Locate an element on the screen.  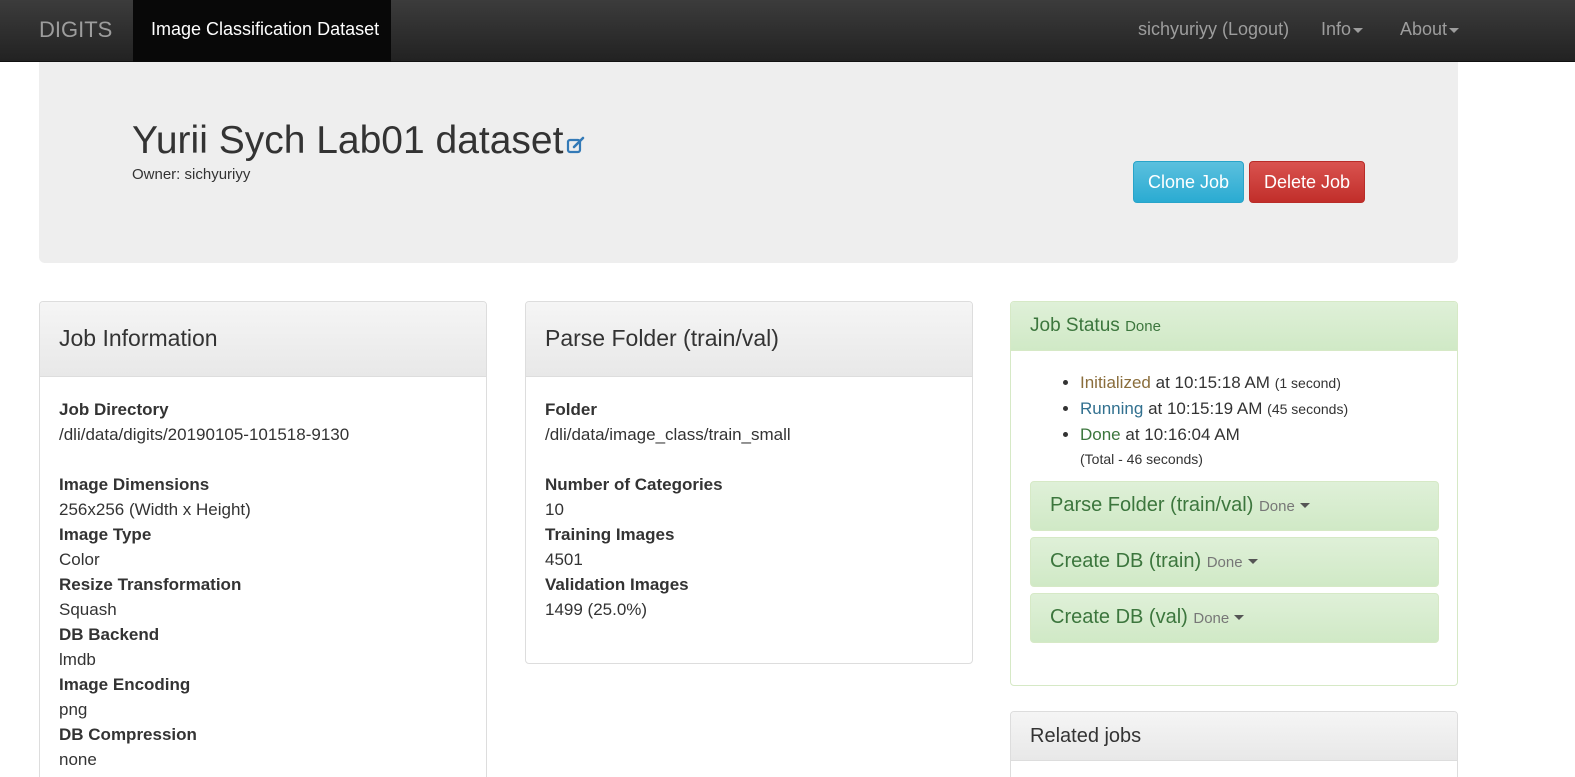
brand-link: DIGITS is located at coordinates (75, 30).